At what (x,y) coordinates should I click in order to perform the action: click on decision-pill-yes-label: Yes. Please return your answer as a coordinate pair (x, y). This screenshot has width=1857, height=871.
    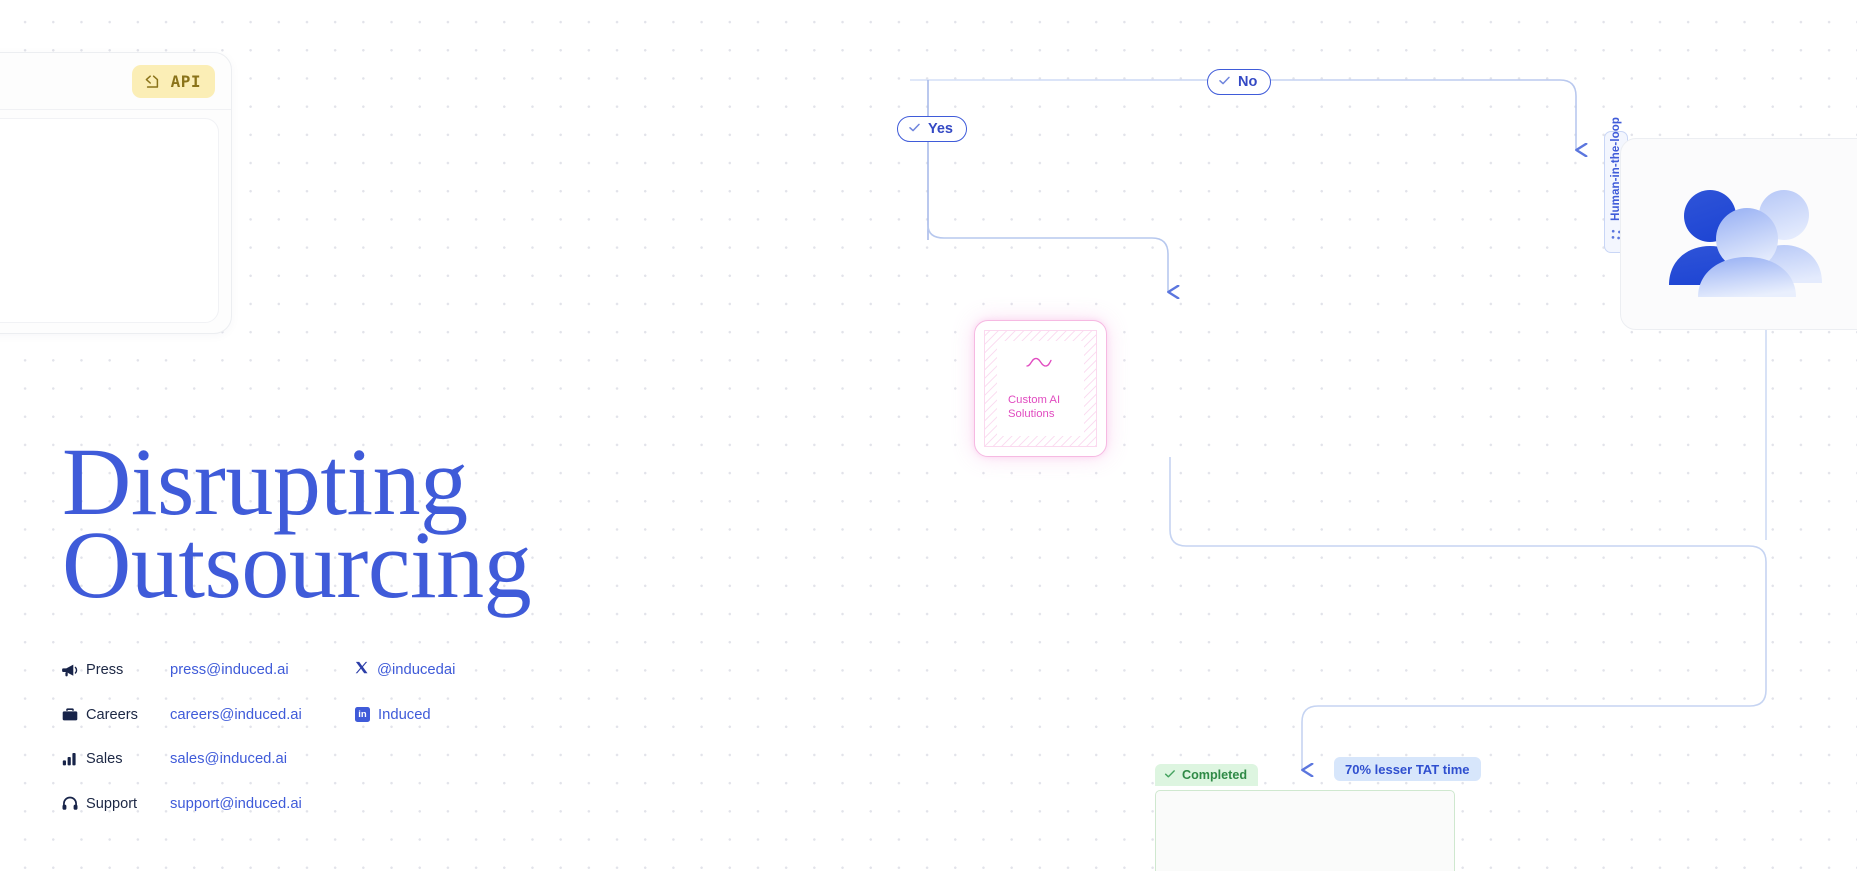
    Looking at the image, I should click on (940, 128).